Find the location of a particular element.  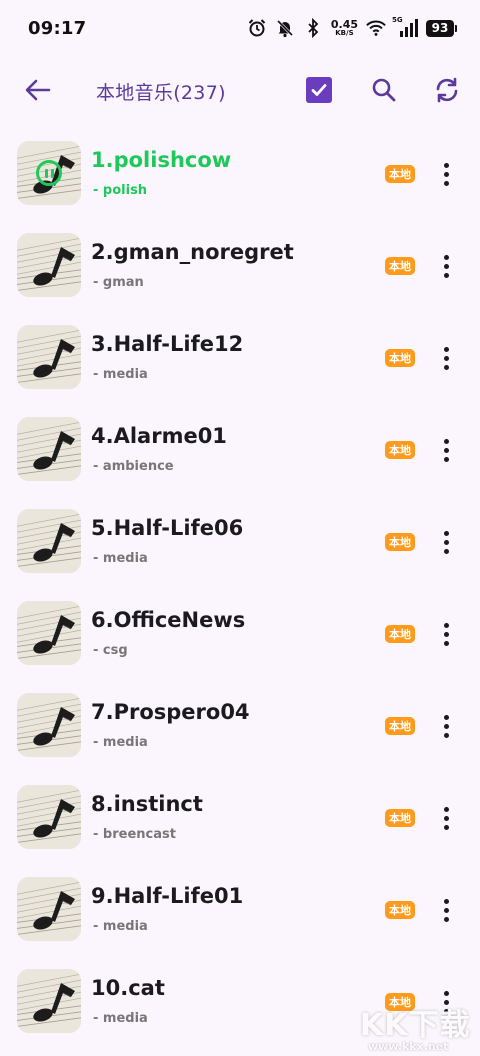

song-artist: - gman is located at coordinates (118, 282).